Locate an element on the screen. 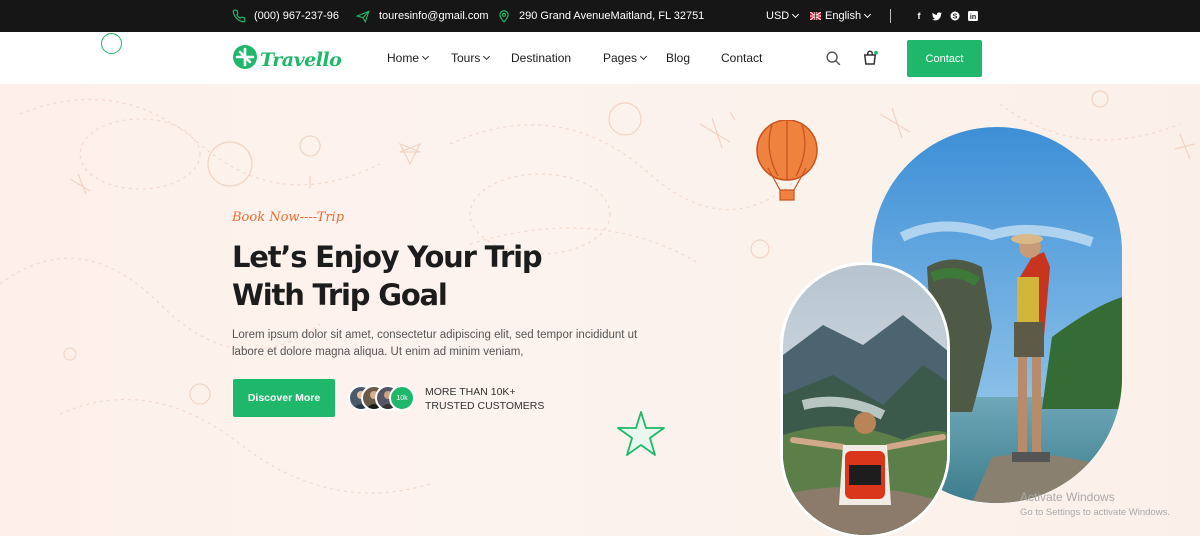 Image resolution: width=1200 pixels, height=536 pixels. nav-label: Blog is located at coordinates (678, 58).